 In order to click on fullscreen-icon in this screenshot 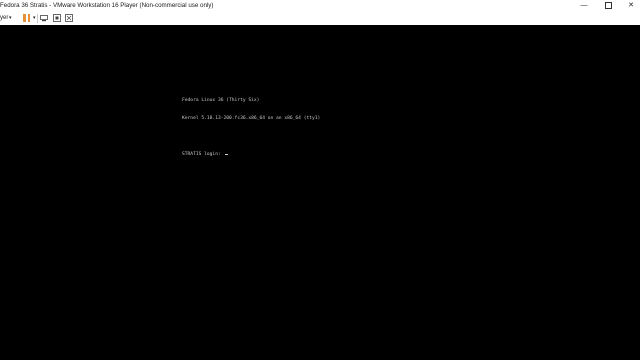, I will do `click(69, 18)`.